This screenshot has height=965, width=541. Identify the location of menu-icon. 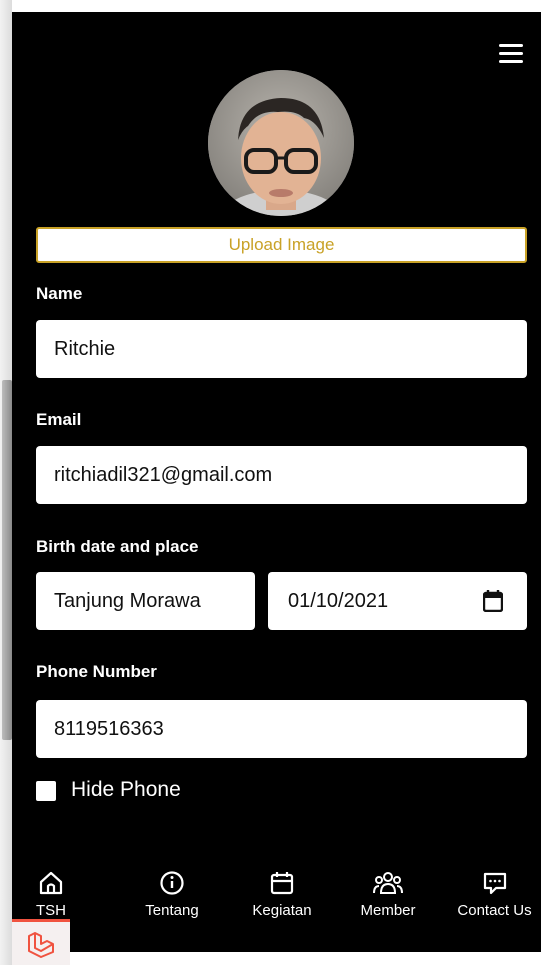
(511, 54).